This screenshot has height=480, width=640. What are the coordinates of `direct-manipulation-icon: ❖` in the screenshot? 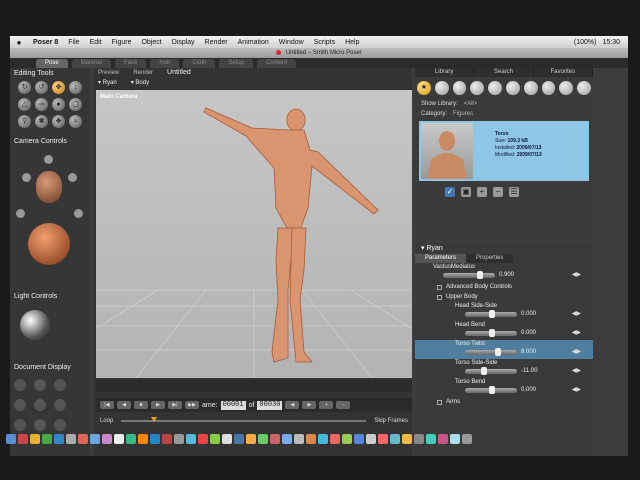 It's located at (58, 121).